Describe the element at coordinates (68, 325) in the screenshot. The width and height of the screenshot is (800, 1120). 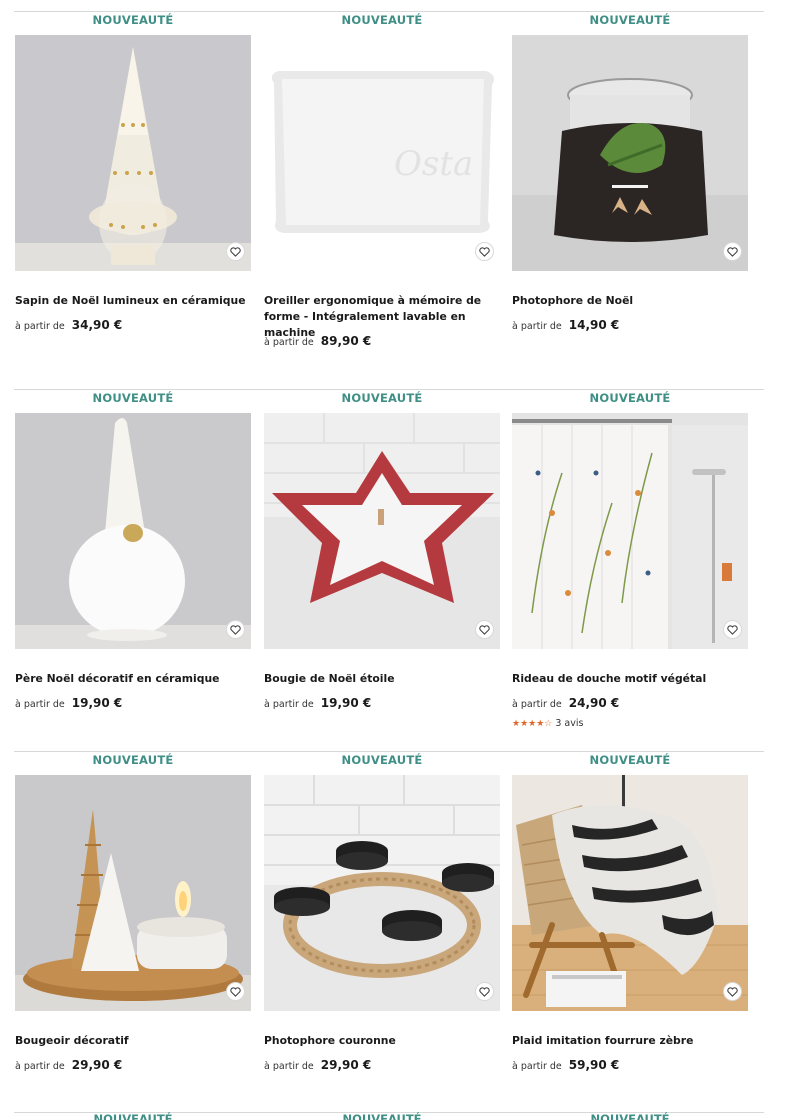
I see `price-row: à partir de 34,90 €` at that location.